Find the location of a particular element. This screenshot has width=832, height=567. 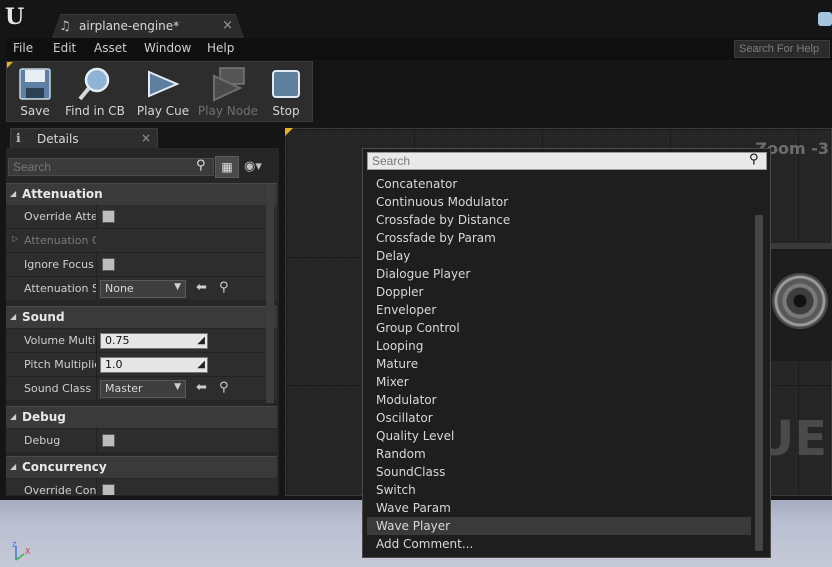

play-node-label: Play Node is located at coordinates (228, 111).